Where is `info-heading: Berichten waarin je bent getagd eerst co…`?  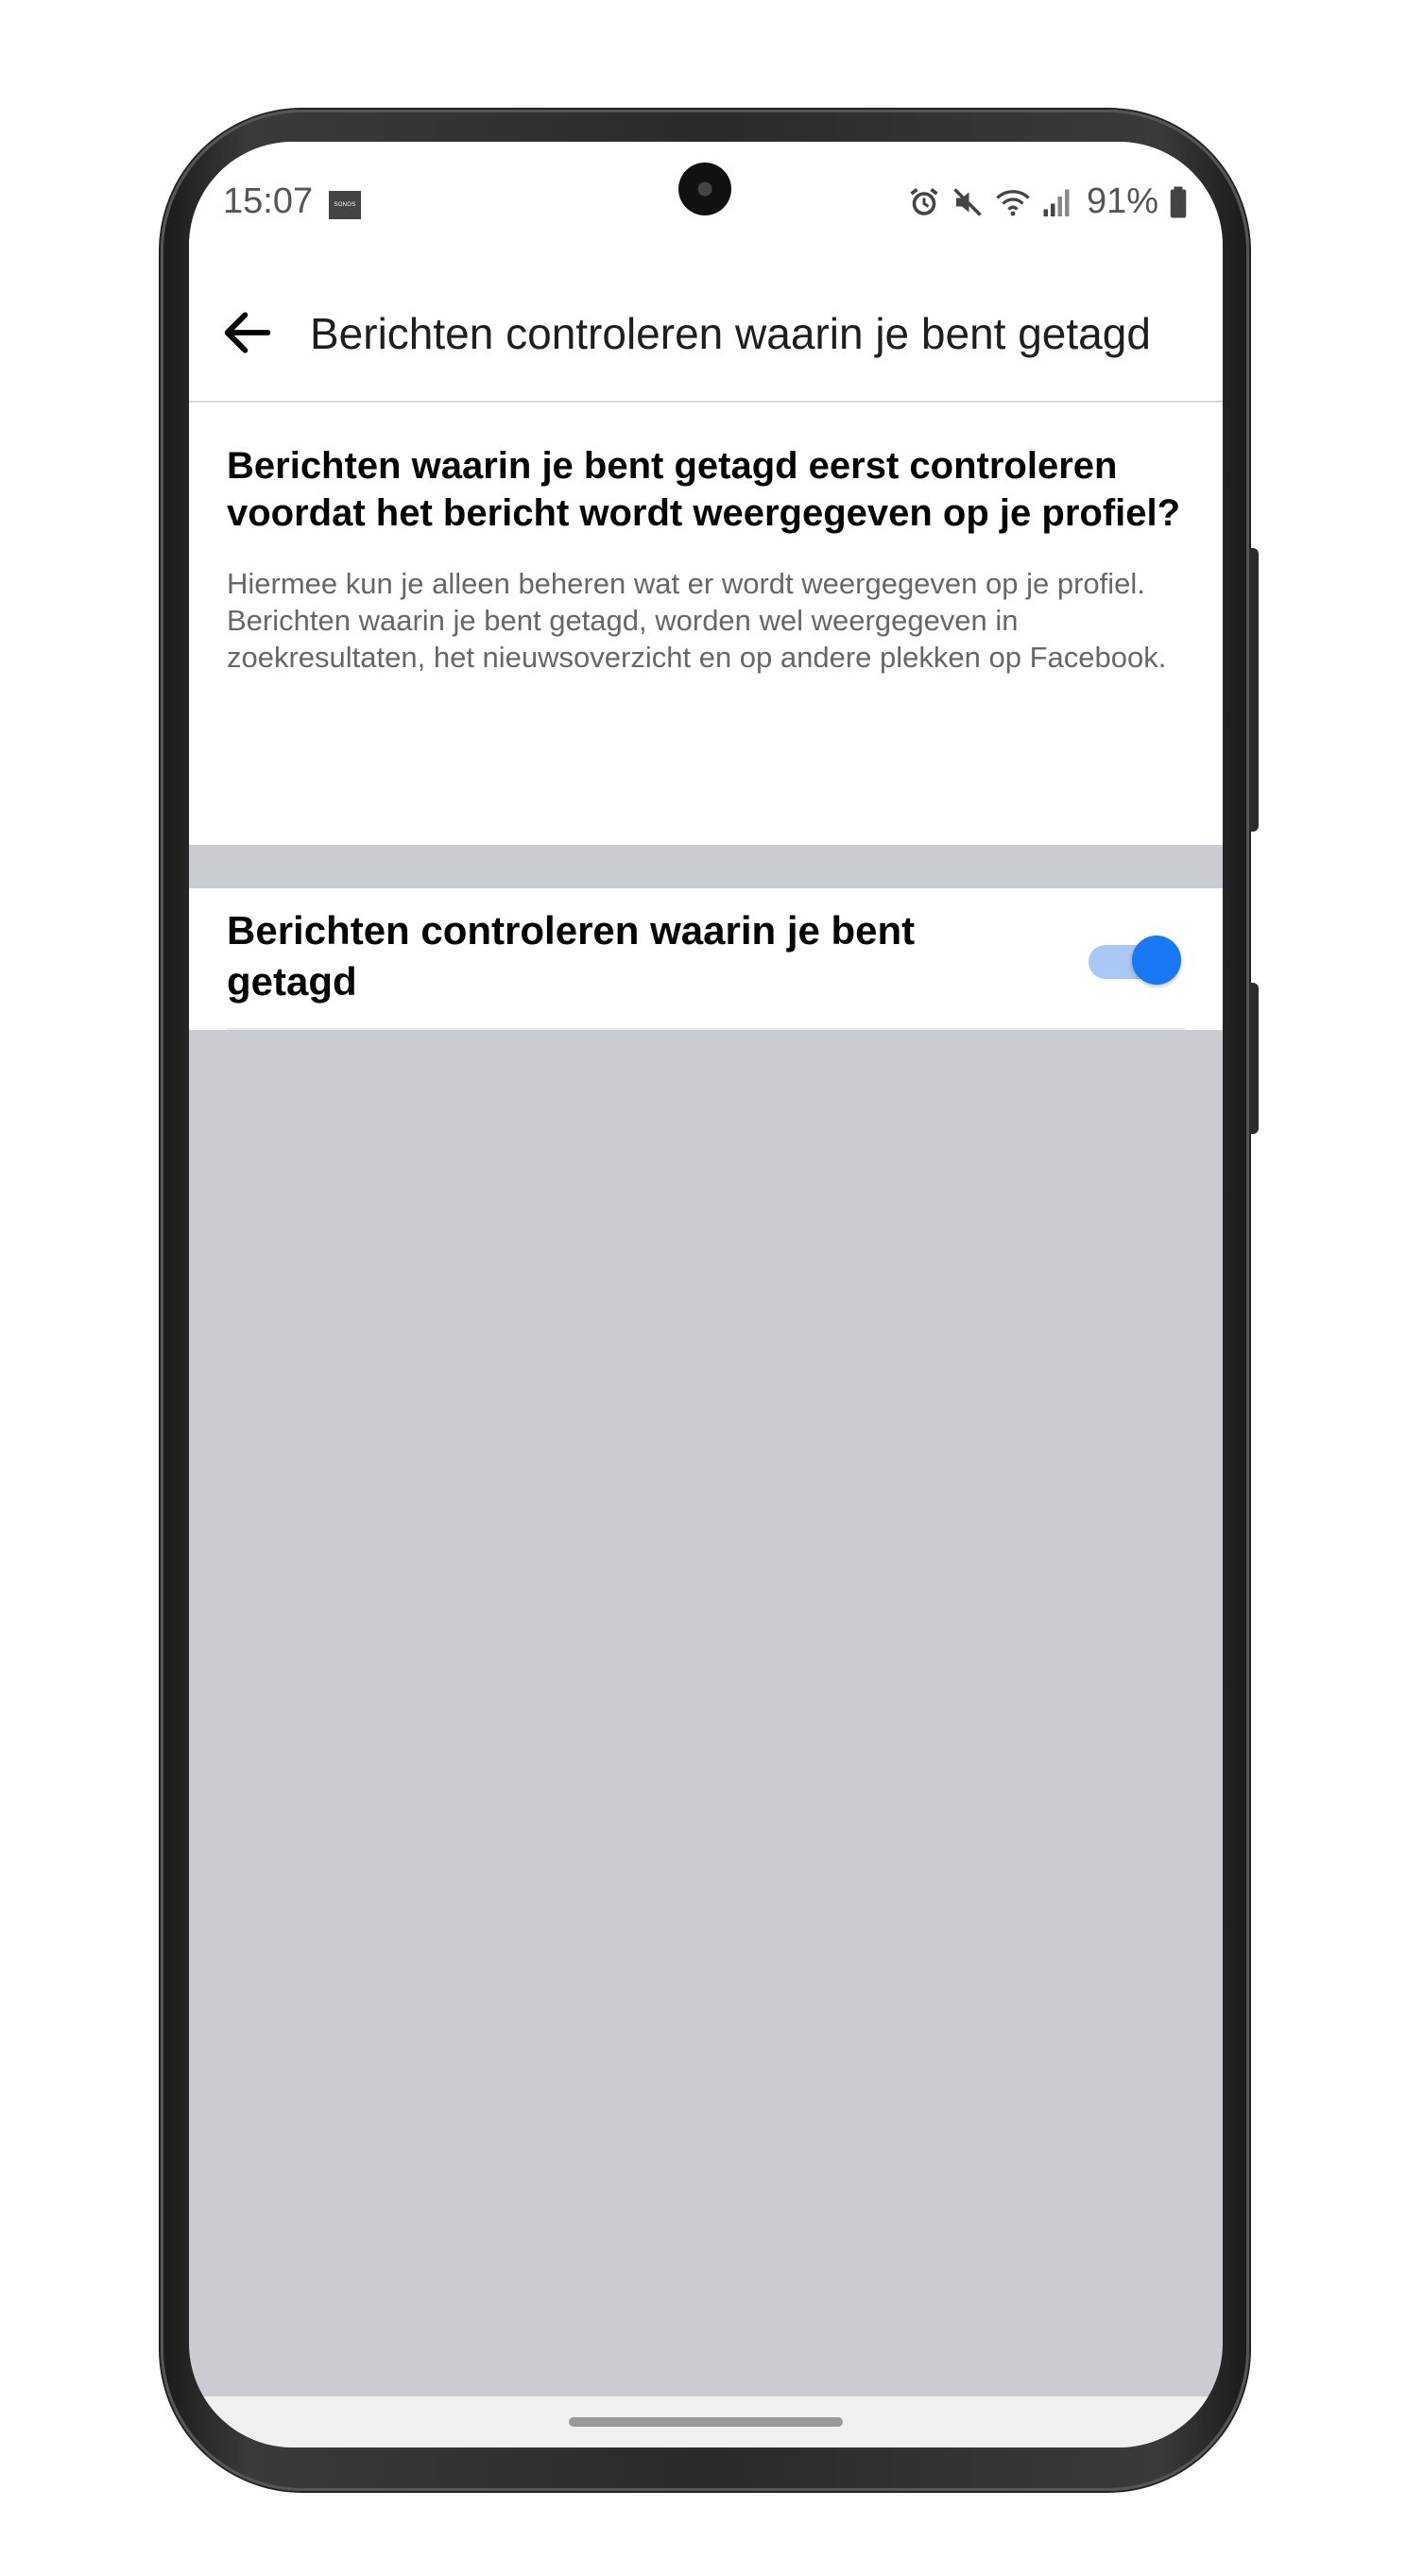
info-heading: Berichten waarin je bent getagd eerst co… is located at coordinates (704, 489).